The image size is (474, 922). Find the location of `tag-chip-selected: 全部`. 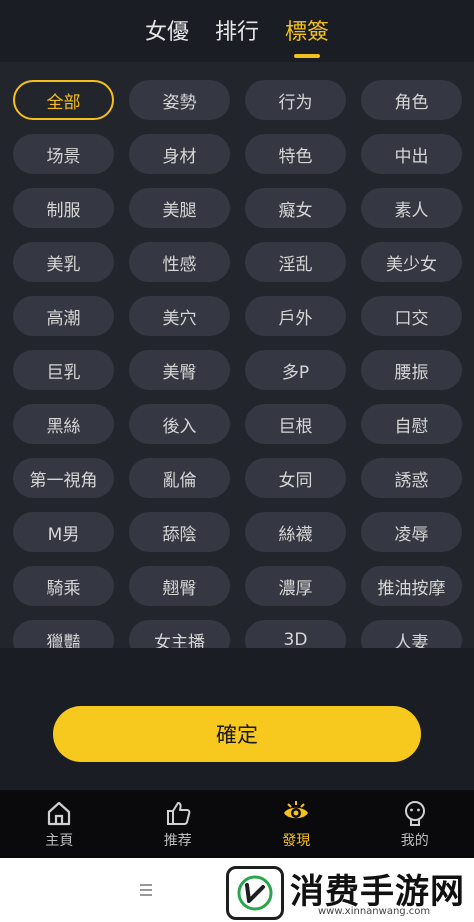

tag-chip-selected: 全部 is located at coordinates (63, 100).